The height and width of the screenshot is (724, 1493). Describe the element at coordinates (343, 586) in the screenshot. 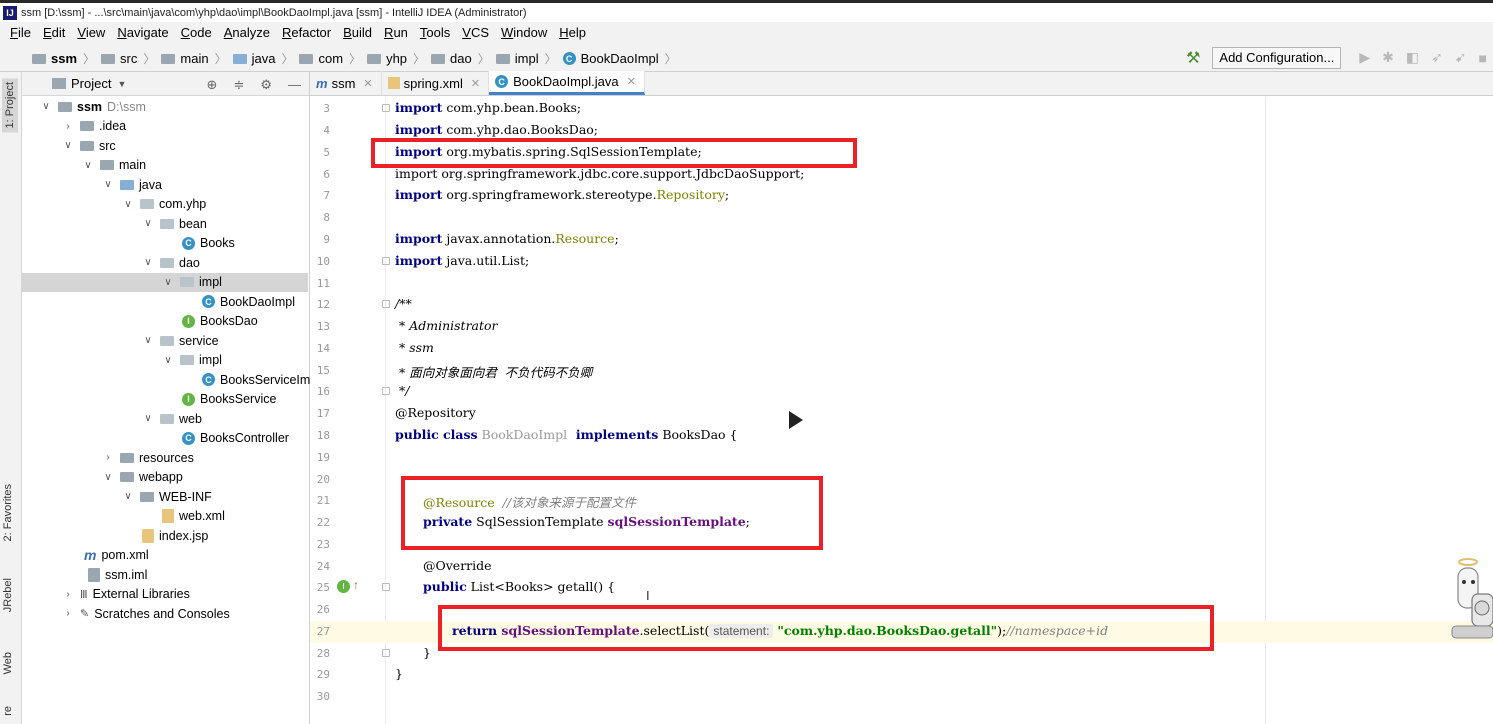

I see `implements-method-icon: I` at that location.